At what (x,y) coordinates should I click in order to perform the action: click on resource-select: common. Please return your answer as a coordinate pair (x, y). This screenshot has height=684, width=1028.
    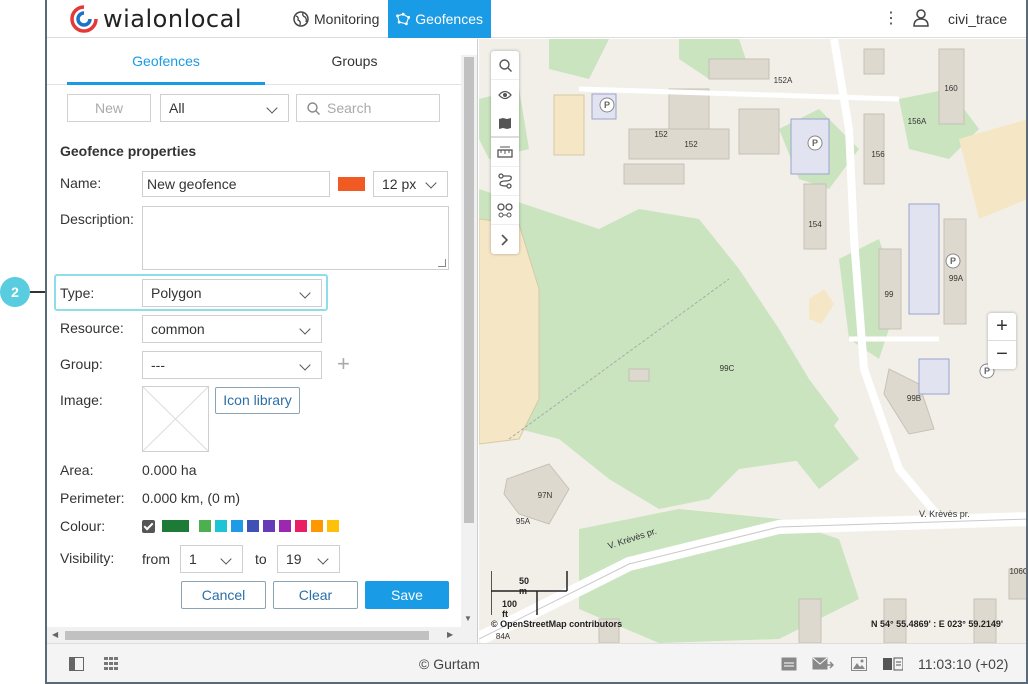
    Looking at the image, I should click on (232, 329).